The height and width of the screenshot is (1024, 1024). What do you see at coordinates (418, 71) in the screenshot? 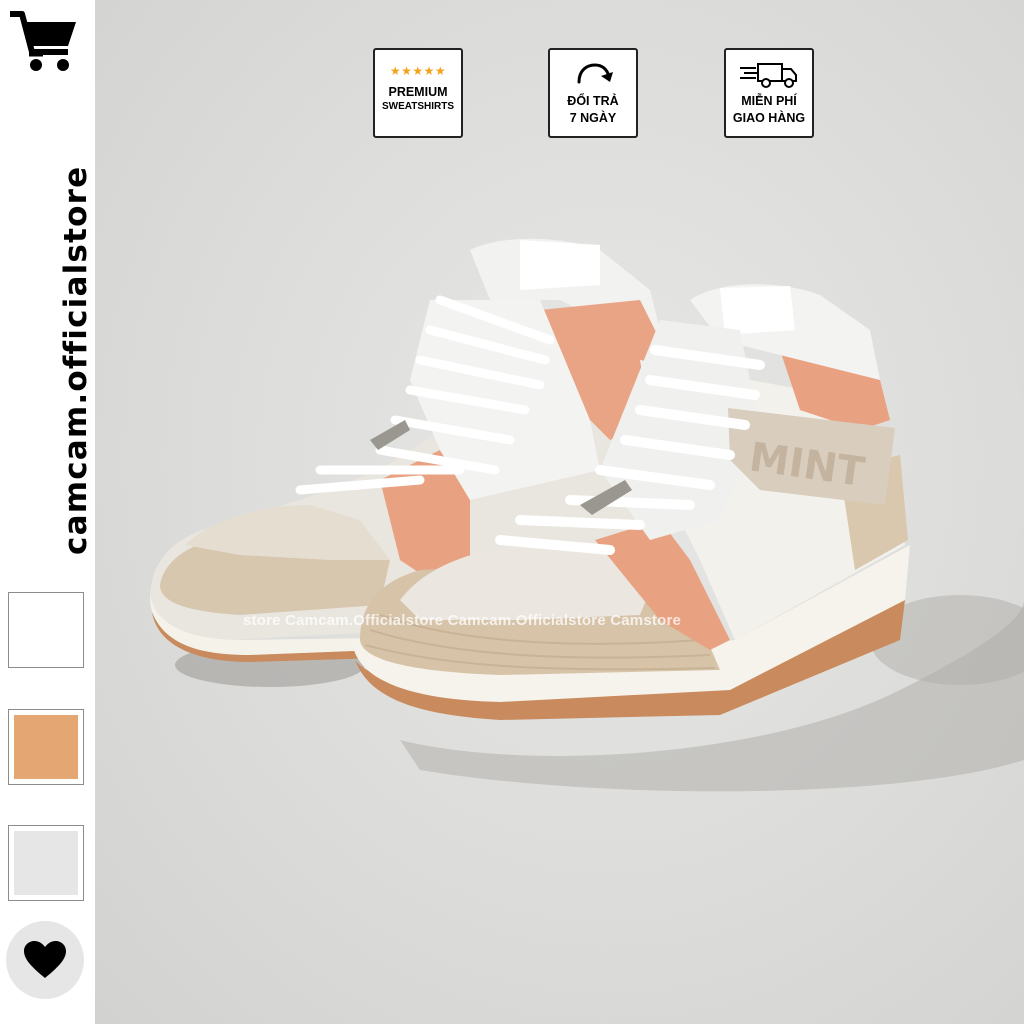
I see `five-stars-icon: ★★★★★` at bounding box center [418, 71].